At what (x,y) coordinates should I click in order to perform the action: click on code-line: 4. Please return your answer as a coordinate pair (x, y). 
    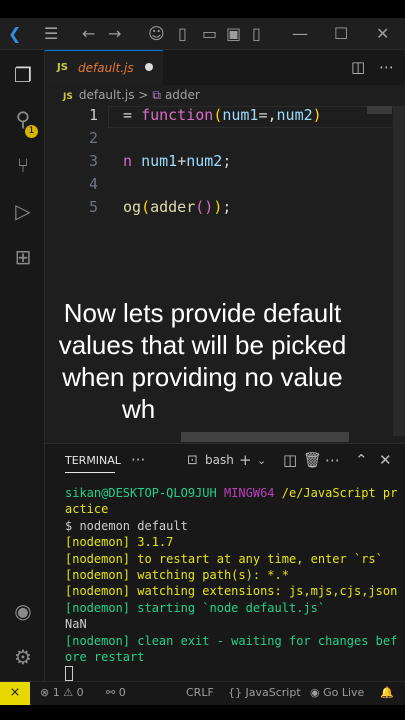
    Looking at the image, I should click on (225, 186).